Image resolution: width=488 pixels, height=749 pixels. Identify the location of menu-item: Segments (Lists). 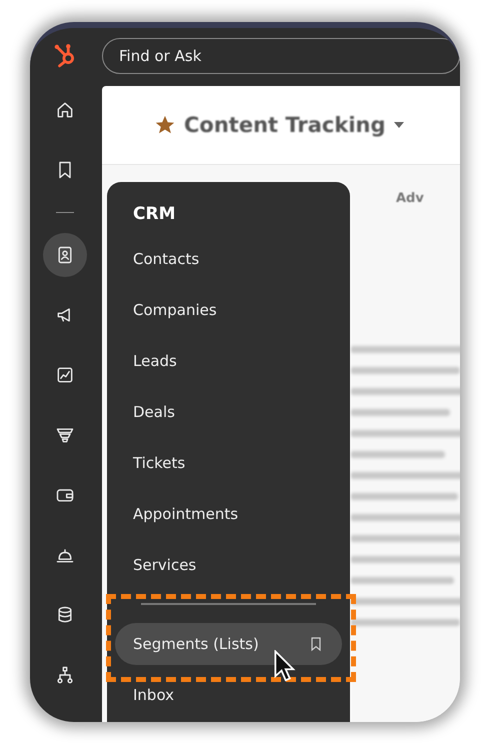
(228, 644).